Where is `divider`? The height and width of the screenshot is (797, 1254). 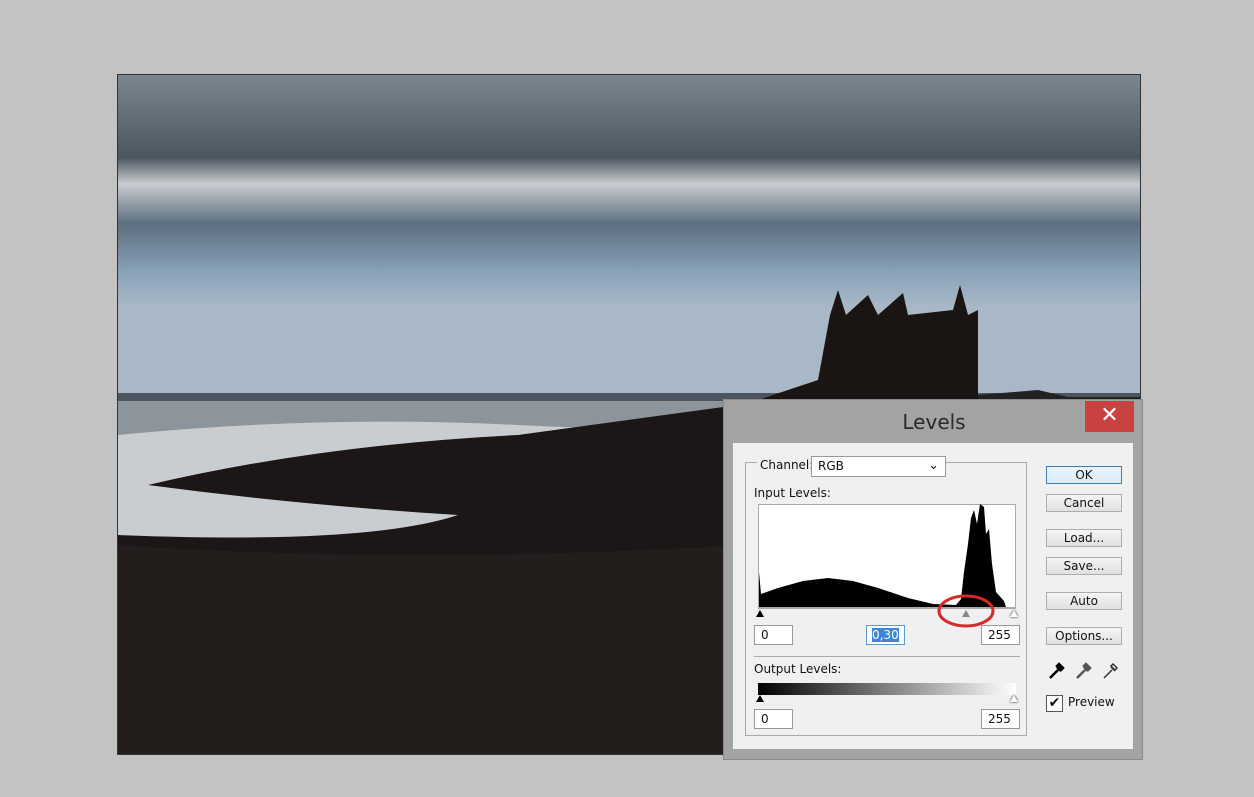 divider is located at coordinates (887, 656).